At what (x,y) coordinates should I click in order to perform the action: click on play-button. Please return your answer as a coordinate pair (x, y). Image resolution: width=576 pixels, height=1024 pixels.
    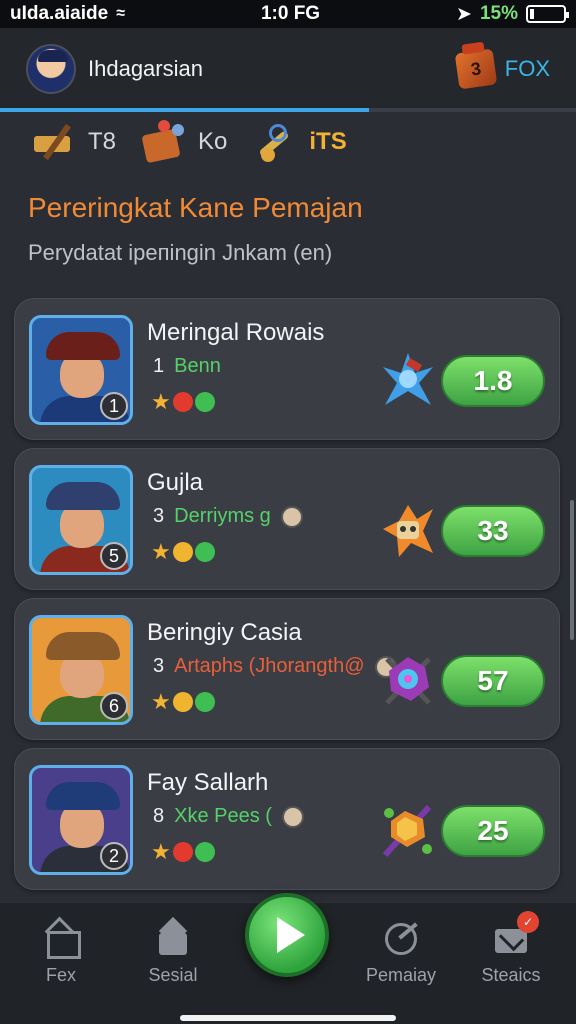
    Looking at the image, I should click on (287, 935).